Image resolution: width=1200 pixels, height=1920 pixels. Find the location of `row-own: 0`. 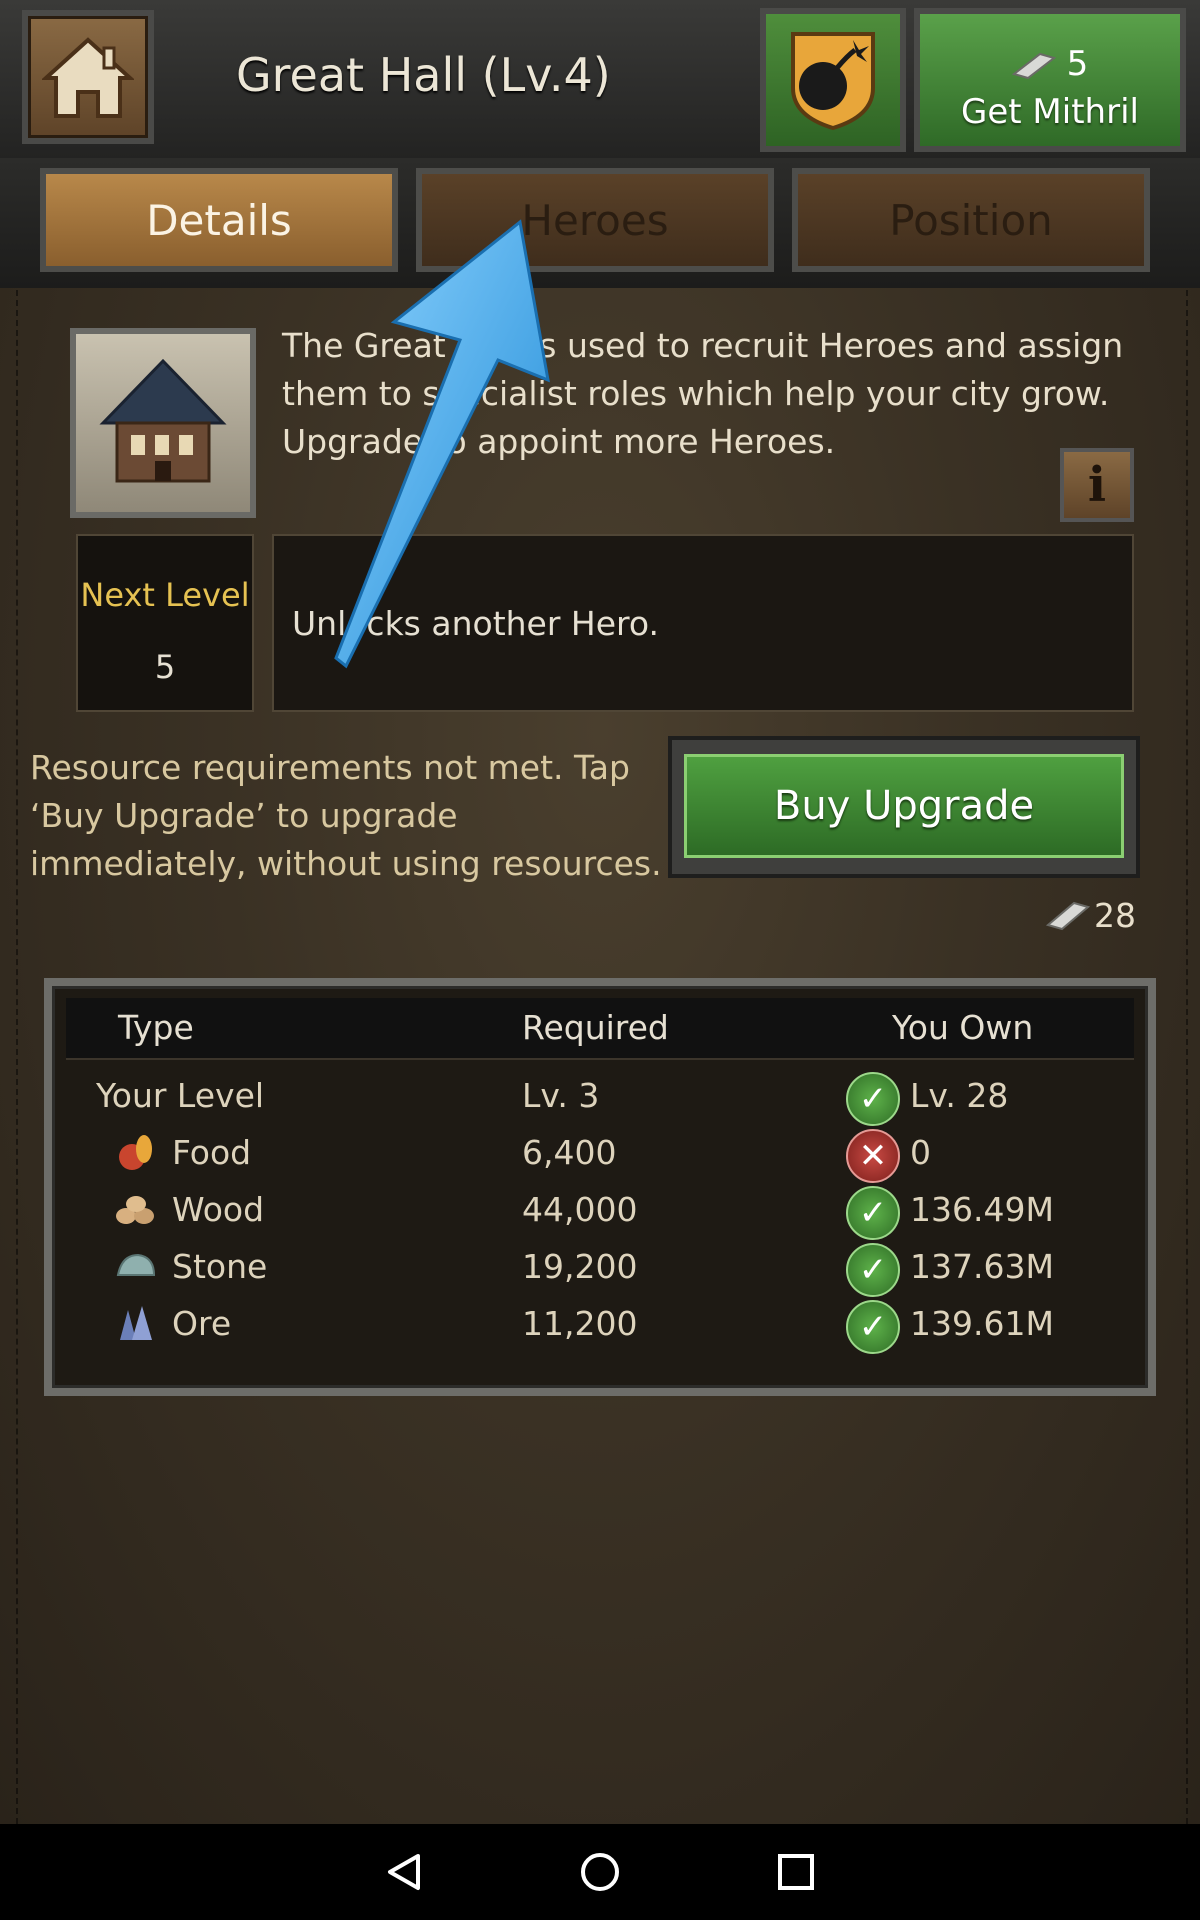

row-own: 0 is located at coordinates (920, 1152).